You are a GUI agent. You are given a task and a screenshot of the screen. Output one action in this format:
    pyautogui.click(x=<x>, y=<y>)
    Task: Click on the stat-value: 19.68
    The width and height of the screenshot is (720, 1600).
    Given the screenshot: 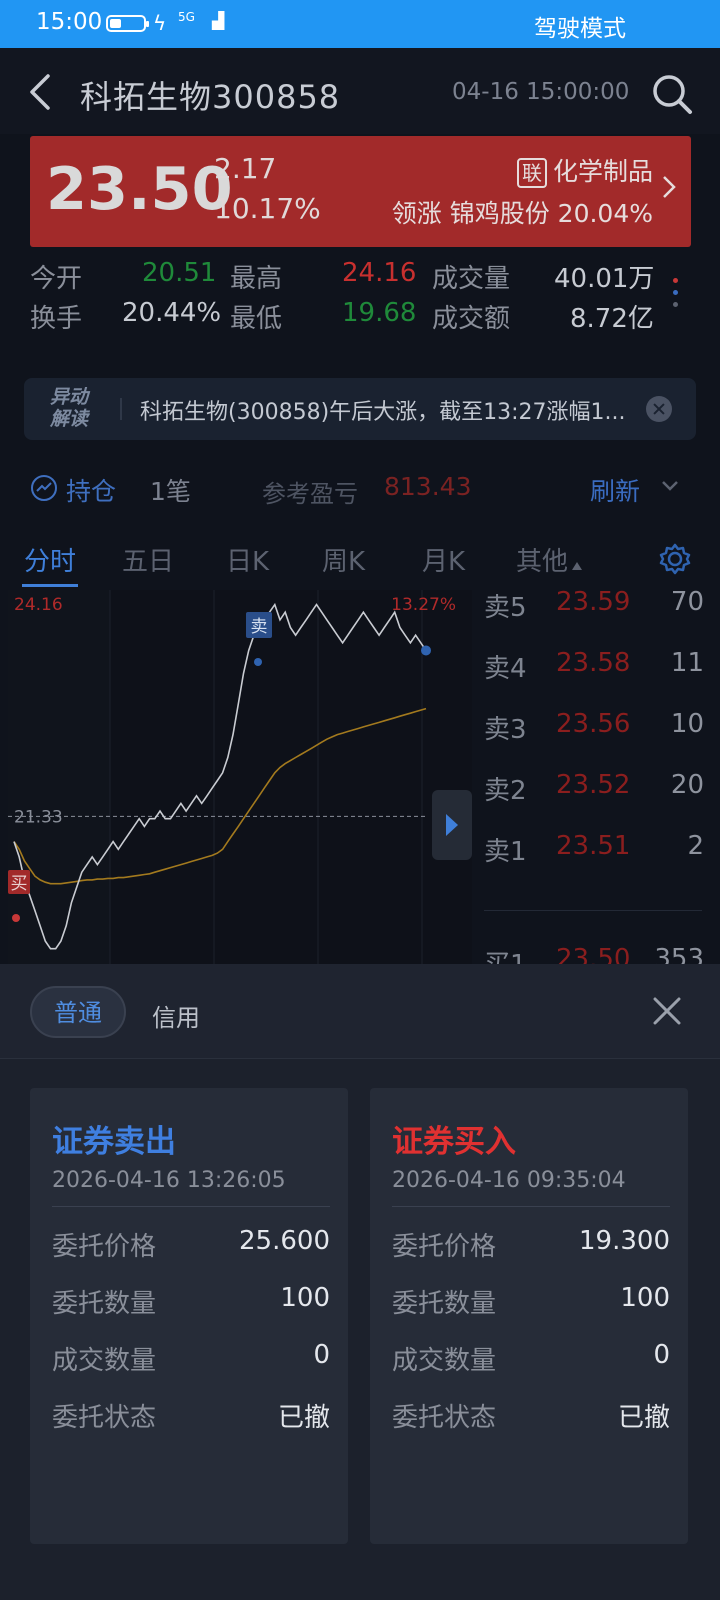 What is the action you would take?
    pyautogui.click(x=379, y=313)
    